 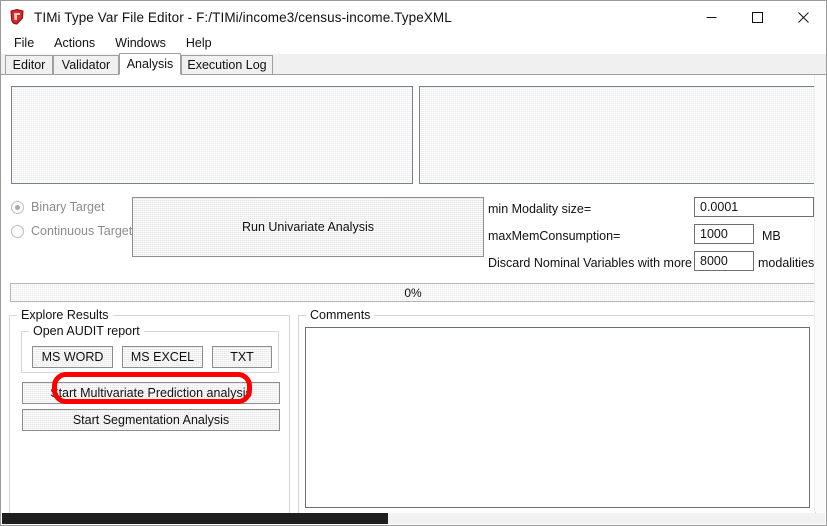 I want to click on max-mem-consumption-label: maxMemConsumption=, so click(x=554, y=236).